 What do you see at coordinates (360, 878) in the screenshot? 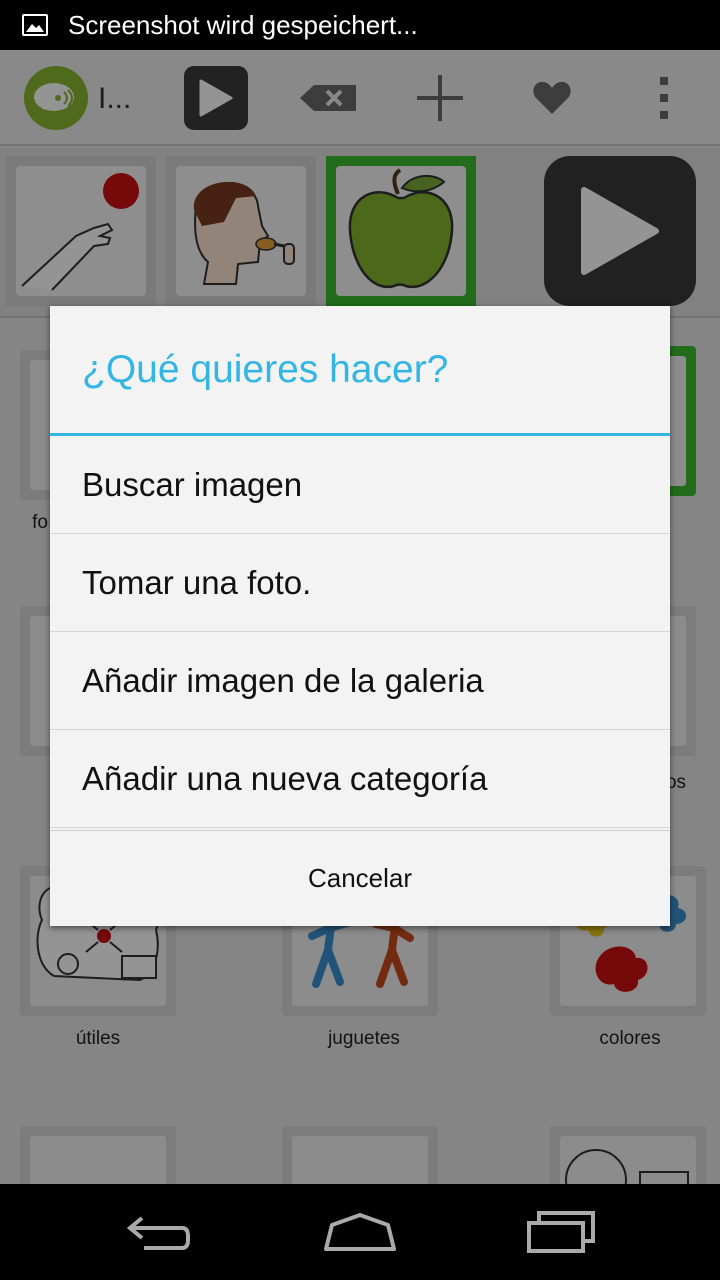
I see `cancel-button: Cancelar` at bounding box center [360, 878].